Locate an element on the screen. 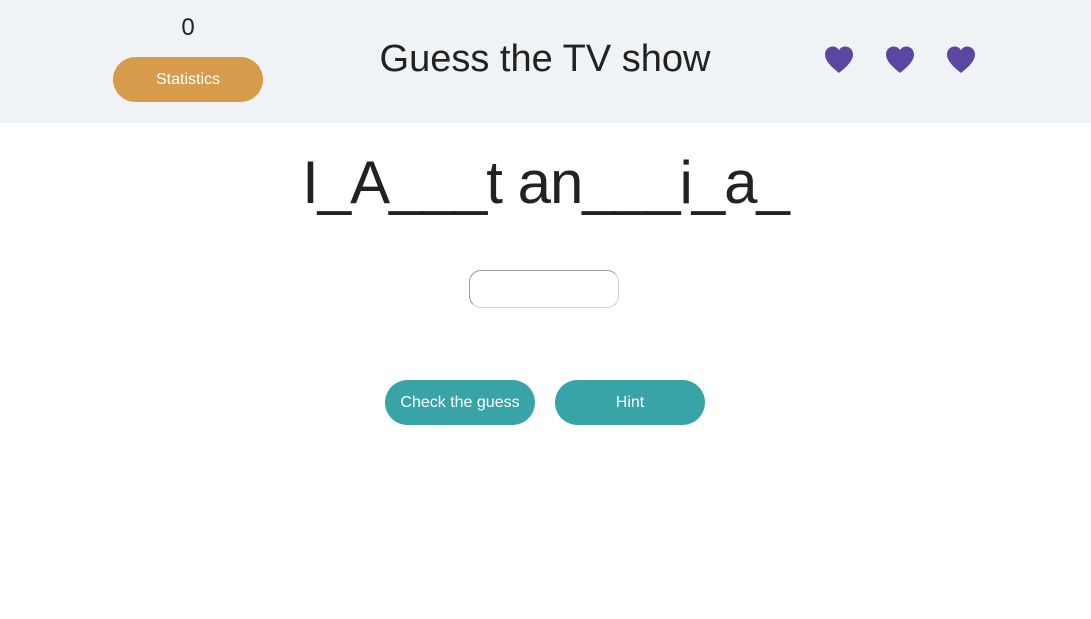 Image resolution: width=1091 pixels, height=619 pixels. check-guess-button: Check the guess is located at coordinates (460, 402).